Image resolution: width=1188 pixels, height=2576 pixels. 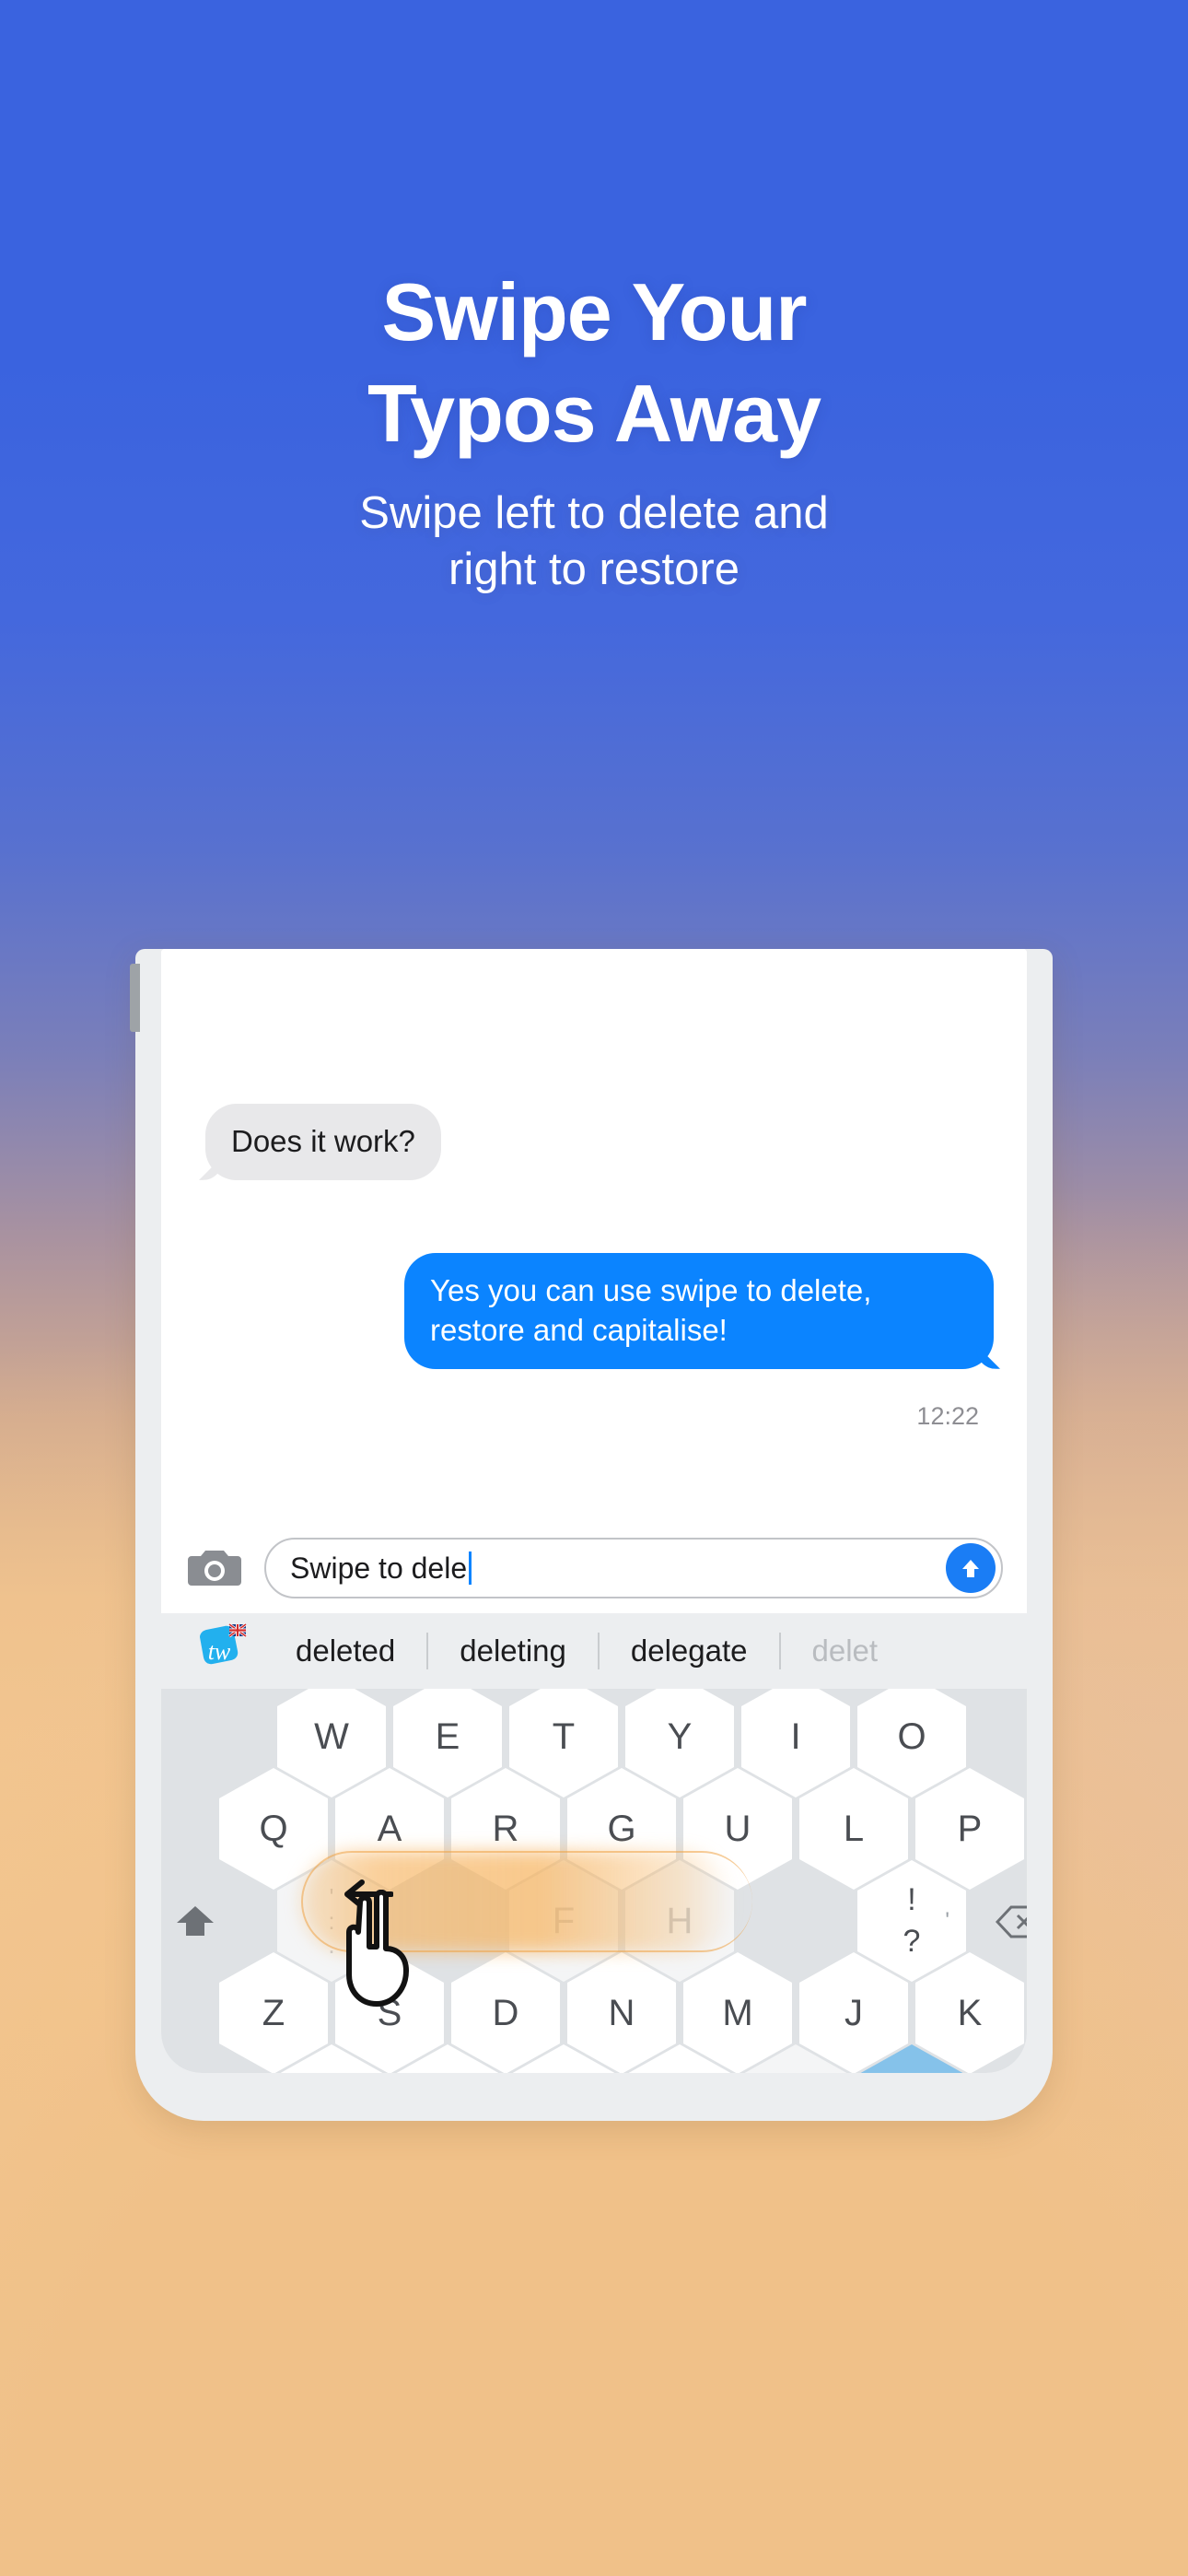 What do you see at coordinates (594, 513) in the screenshot?
I see `subtitle-line-1: Swipe left to delete and` at bounding box center [594, 513].